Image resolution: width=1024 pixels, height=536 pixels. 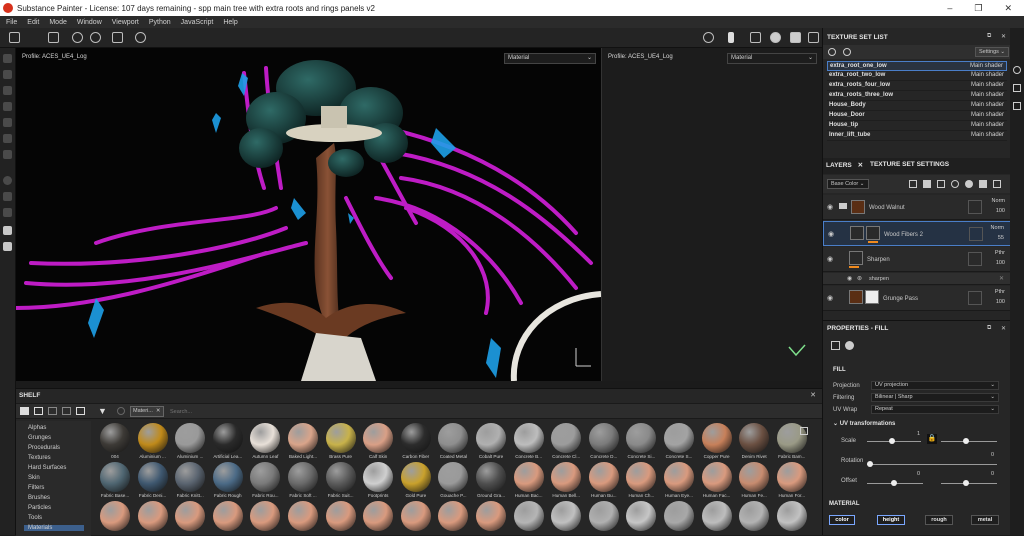 What do you see at coordinates (917, 259) in the screenshot?
I see `layer-row: ◉ Sharpen Pthr 100` at bounding box center [917, 259].